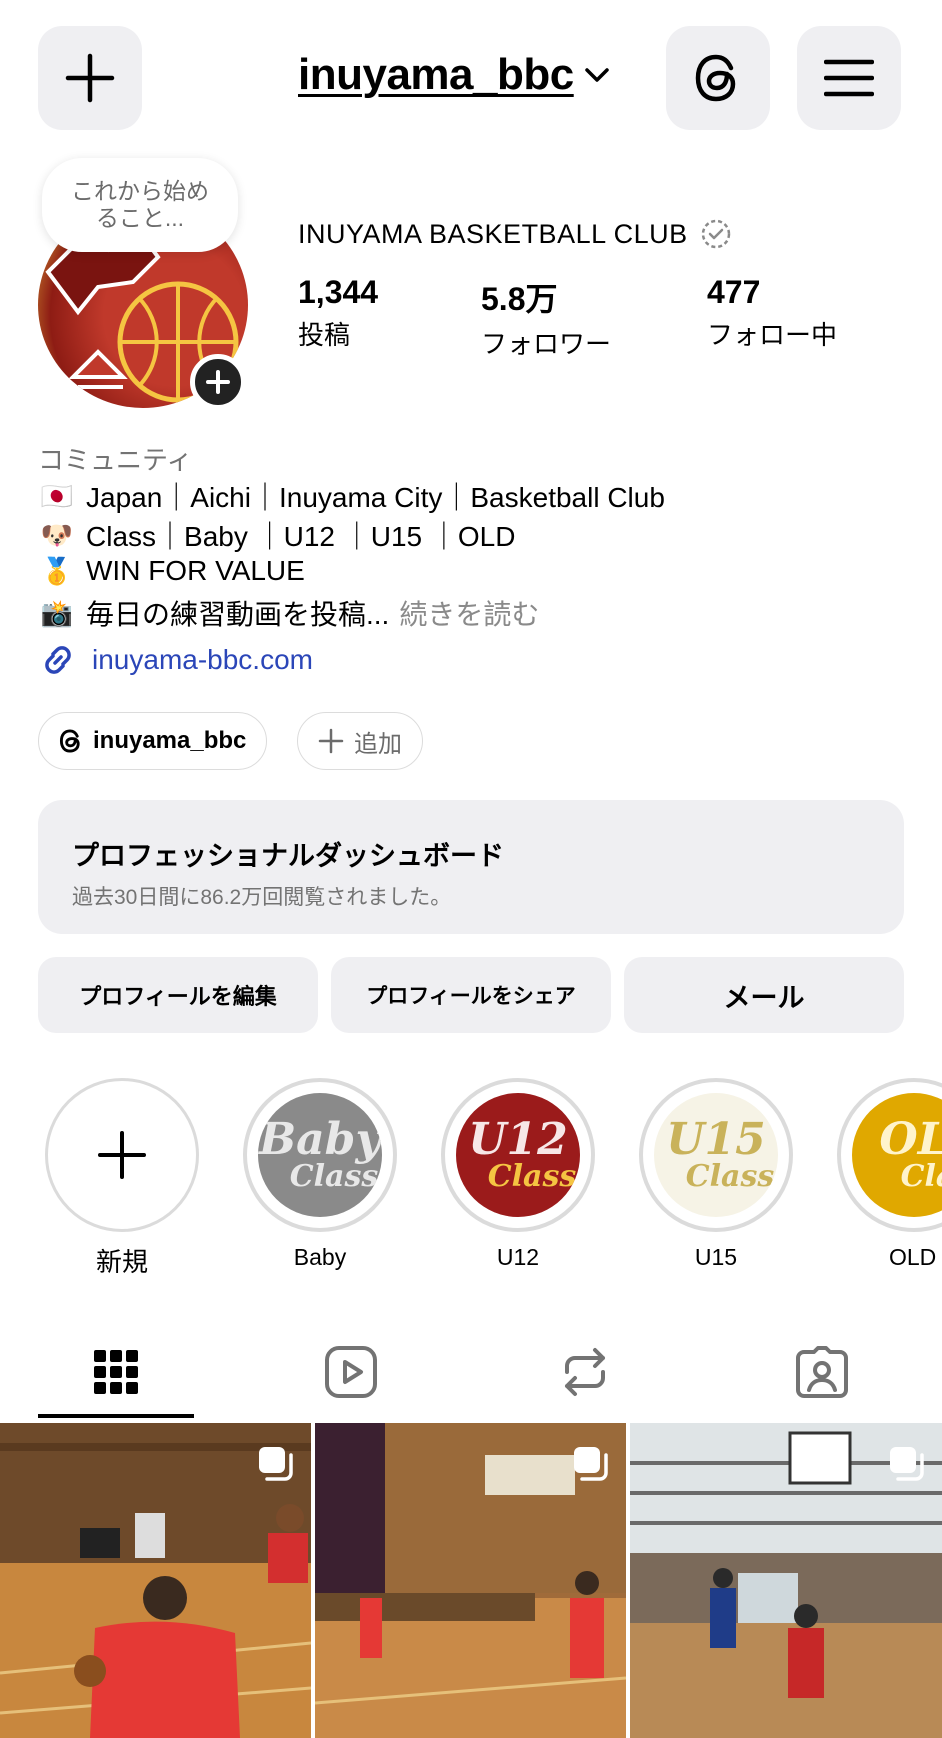  Describe the element at coordinates (546, 344) in the screenshot. I see `stat-label: フォロワー` at that location.